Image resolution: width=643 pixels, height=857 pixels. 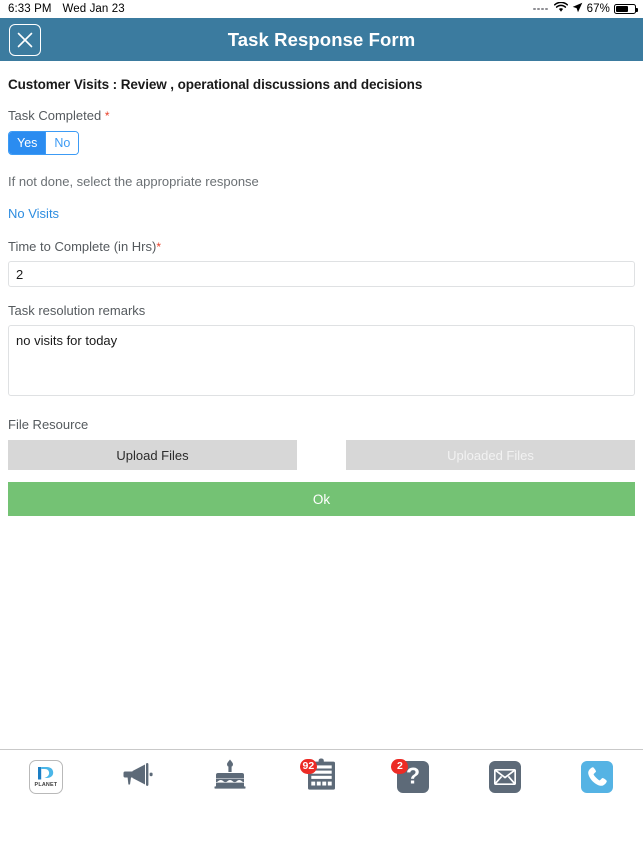 What do you see at coordinates (93, 9) in the screenshot?
I see `status-date: Wed Jan 23` at bounding box center [93, 9].